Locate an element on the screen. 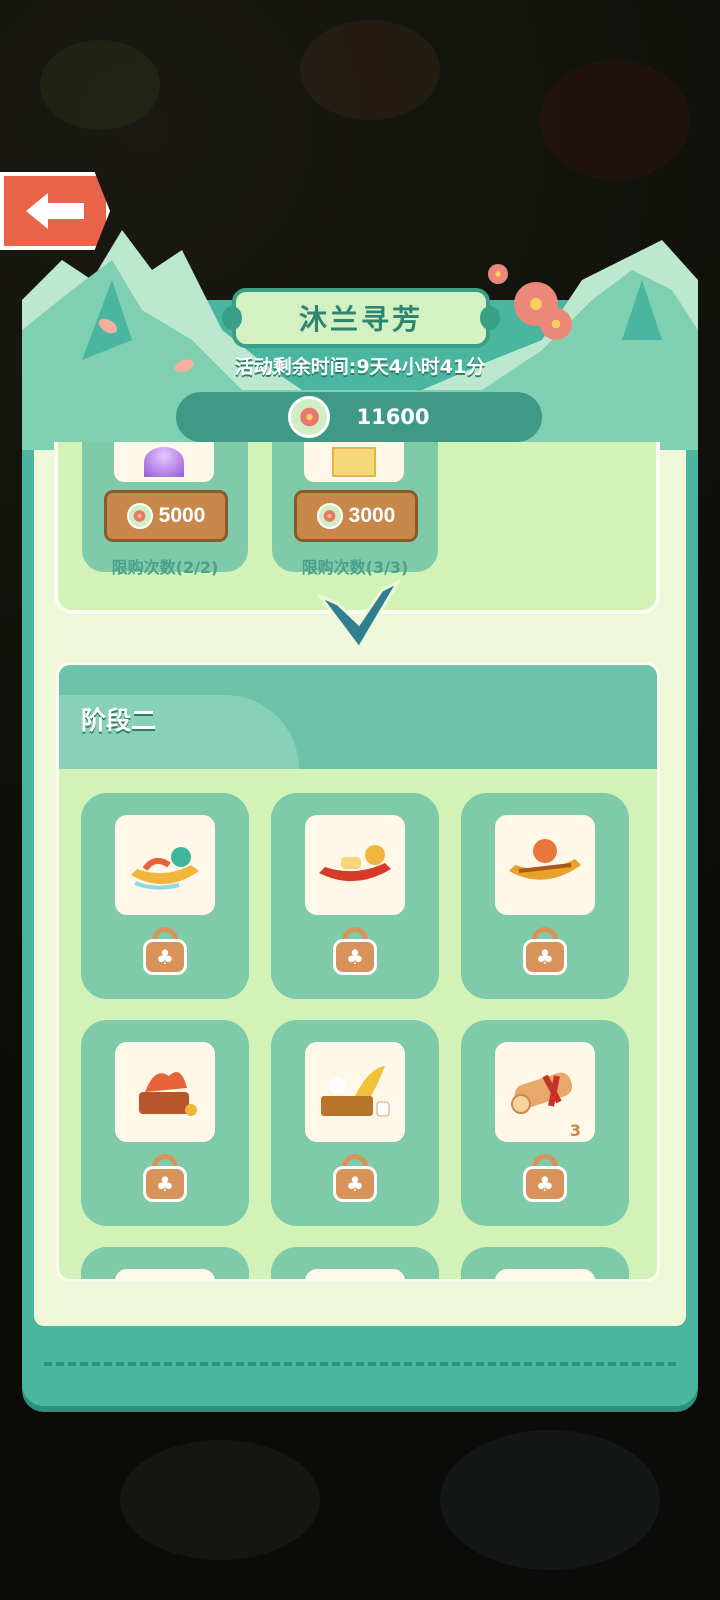 This screenshot has height=1600, width=720. shop-item: 5000 限购次数(2/2) is located at coordinates (165, 509).